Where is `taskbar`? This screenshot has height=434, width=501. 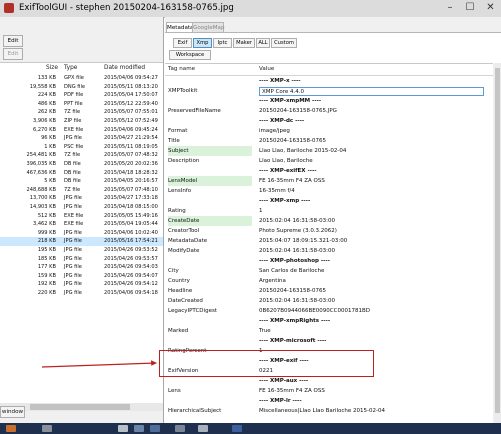 taskbar is located at coordinates (250, 428).